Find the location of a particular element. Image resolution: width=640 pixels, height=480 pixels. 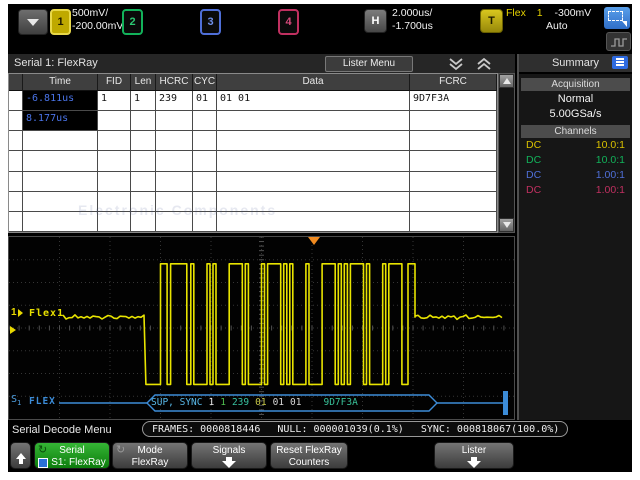

up-triangle-icon is located at coordinates (506, 81).